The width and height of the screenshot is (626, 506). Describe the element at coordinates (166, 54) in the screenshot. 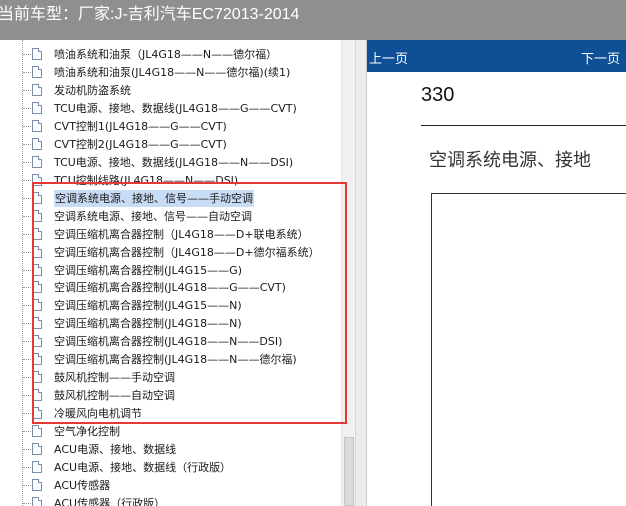

I see `tree-item-label: 喷油系统和油泵（JL4G18——N——德尔福）` at that location.